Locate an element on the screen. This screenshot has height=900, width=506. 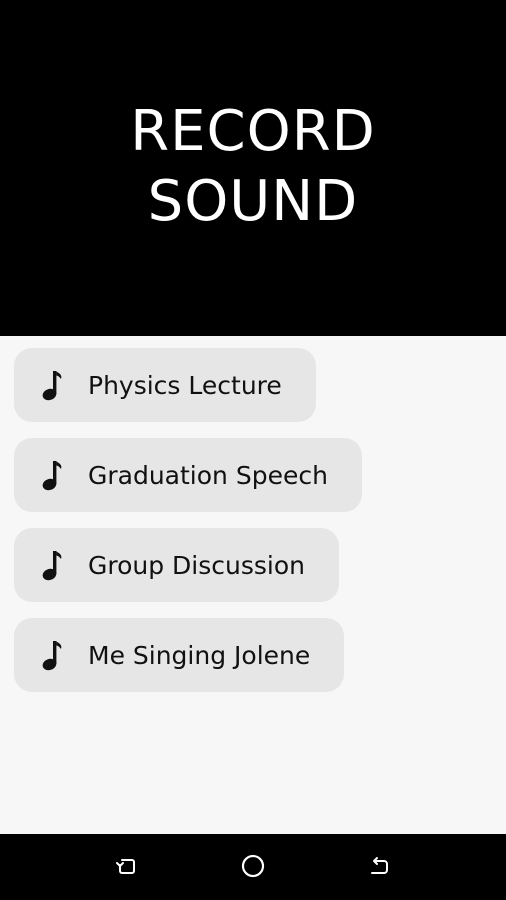
title-line-1: RECORD is located at coordinates (253, 131).